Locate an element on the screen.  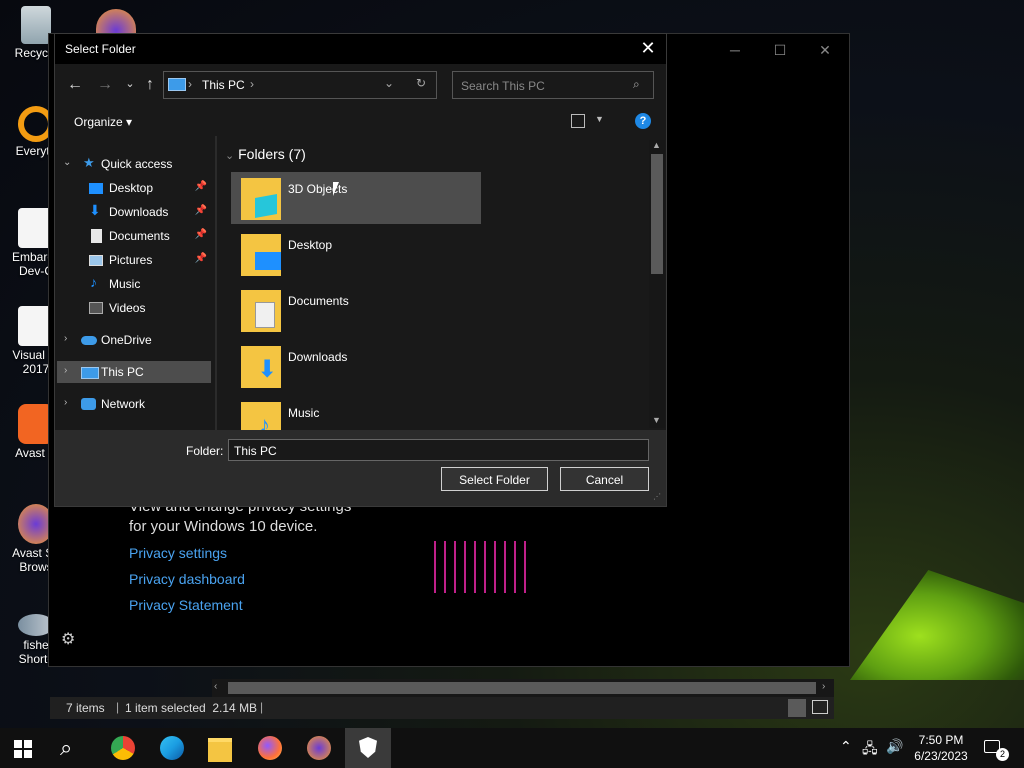
nav-item-music: ♪ Music is located at coordinates (133, 284).